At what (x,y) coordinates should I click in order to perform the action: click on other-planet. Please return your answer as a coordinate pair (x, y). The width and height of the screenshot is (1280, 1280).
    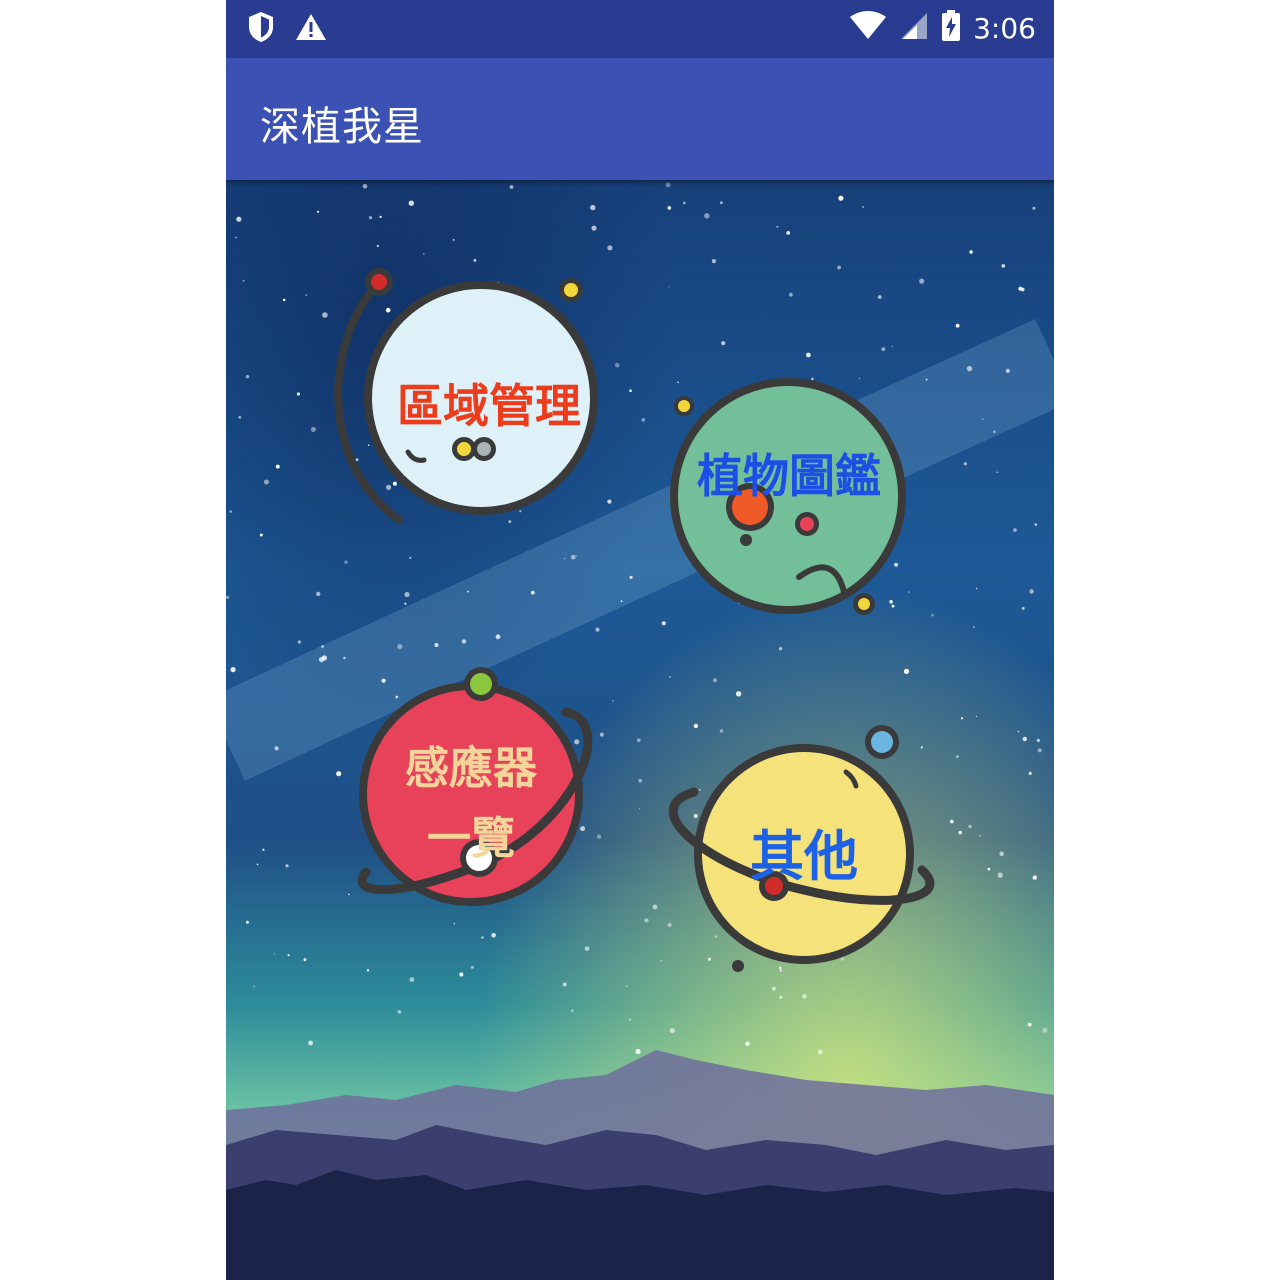
    Looking at the image, I should click on (801, 848).